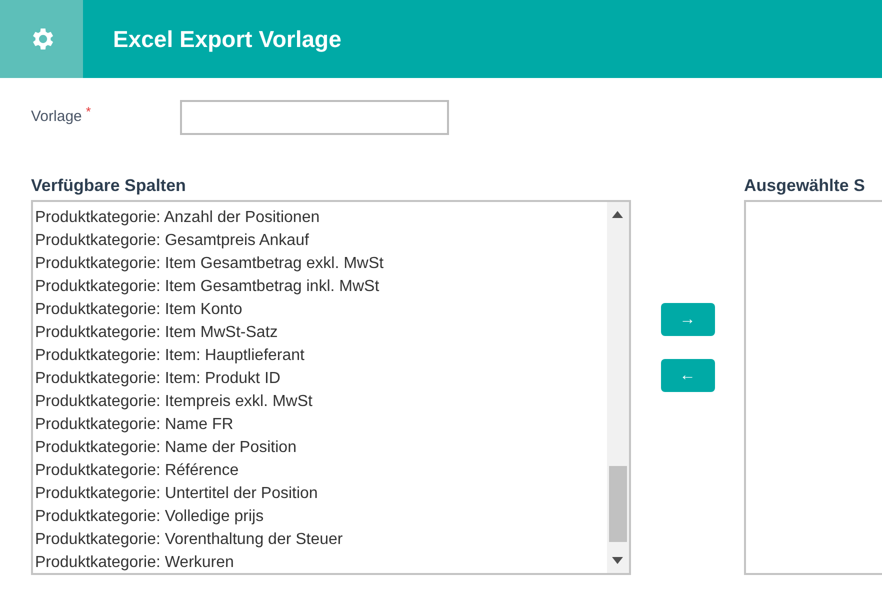  Describe the element at coordinates (321, 562) in the screenshot. I see `list-item: Produktkategorie: Werkuren` at that location.